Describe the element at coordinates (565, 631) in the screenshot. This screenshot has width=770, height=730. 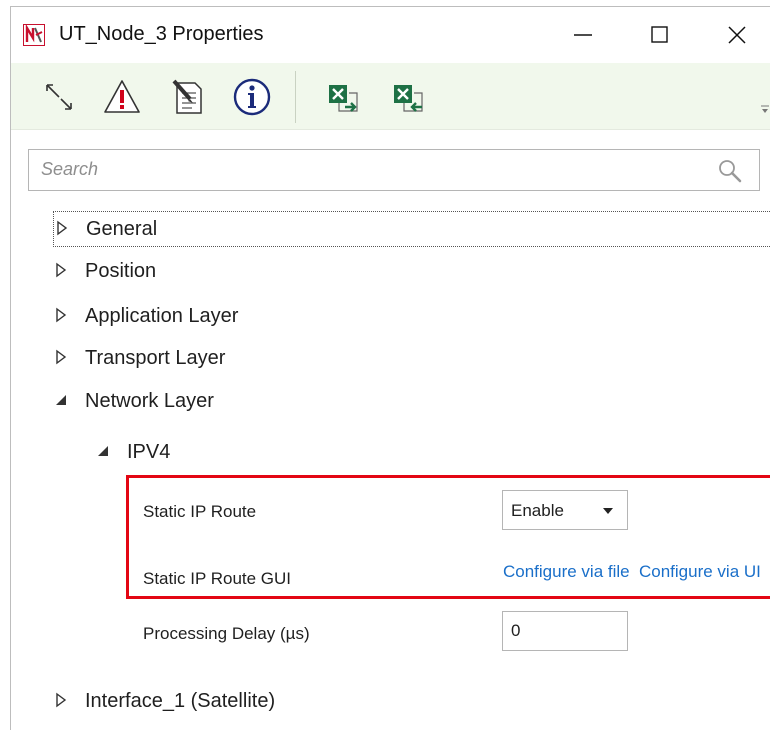
I see `processing-delay-input` at that location.